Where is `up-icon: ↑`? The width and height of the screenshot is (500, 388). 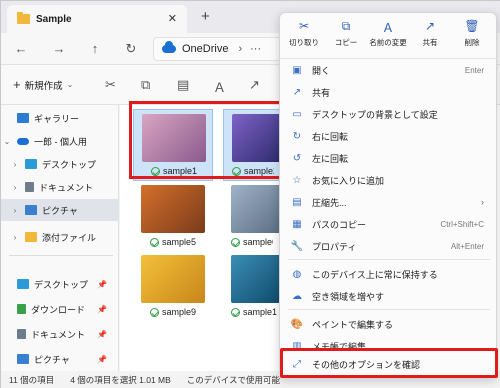
up-icon: ↑ is located at coordinates (95, 48).